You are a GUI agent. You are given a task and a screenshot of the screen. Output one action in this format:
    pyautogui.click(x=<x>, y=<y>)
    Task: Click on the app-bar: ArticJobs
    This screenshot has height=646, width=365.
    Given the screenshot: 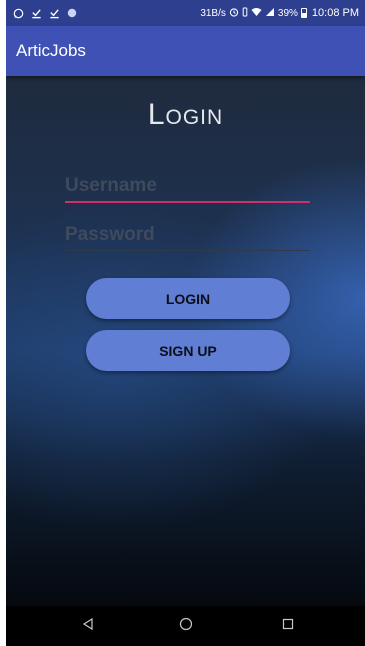 What is the action you would take?
    pyautogui.click(x=185, y=51)
    